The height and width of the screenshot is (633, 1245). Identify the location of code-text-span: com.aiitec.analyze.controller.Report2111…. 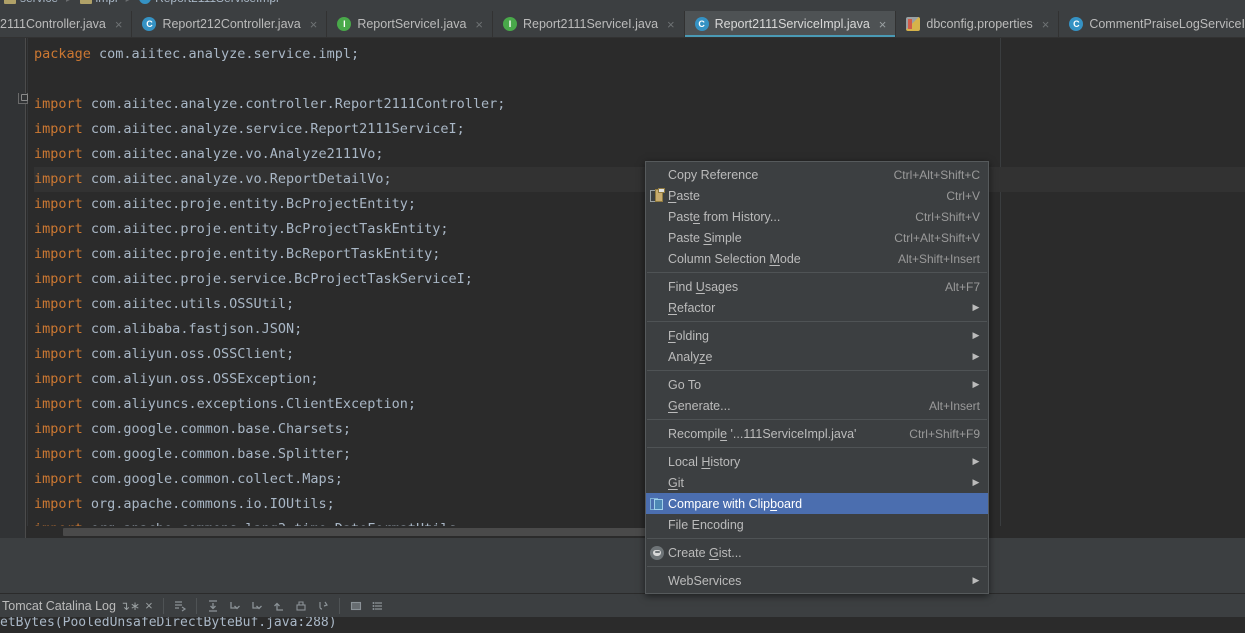
(294, 104).